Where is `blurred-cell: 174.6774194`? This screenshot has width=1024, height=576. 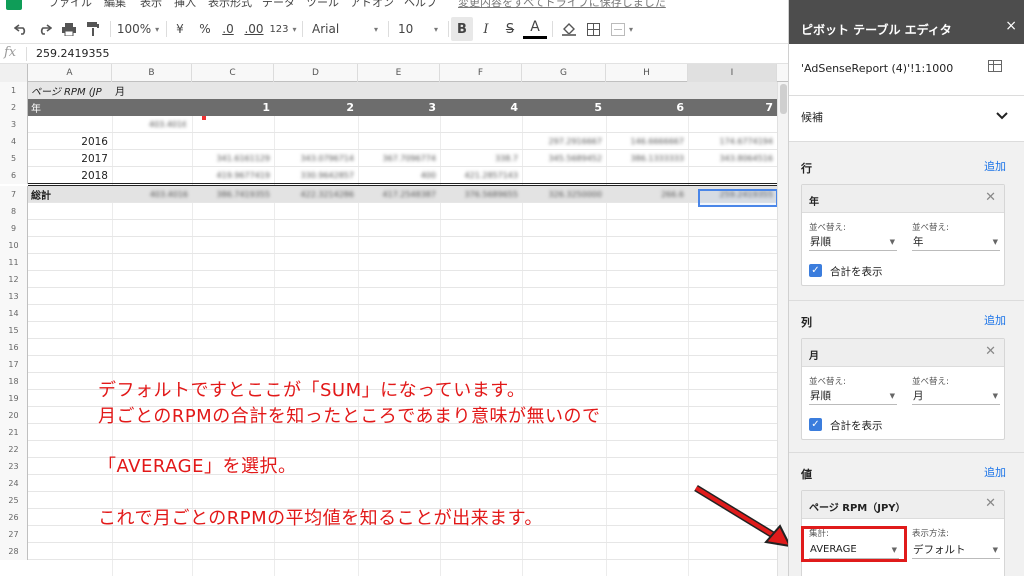
blurred-cell: 174.6774194 is located at coordinates (732, 141).